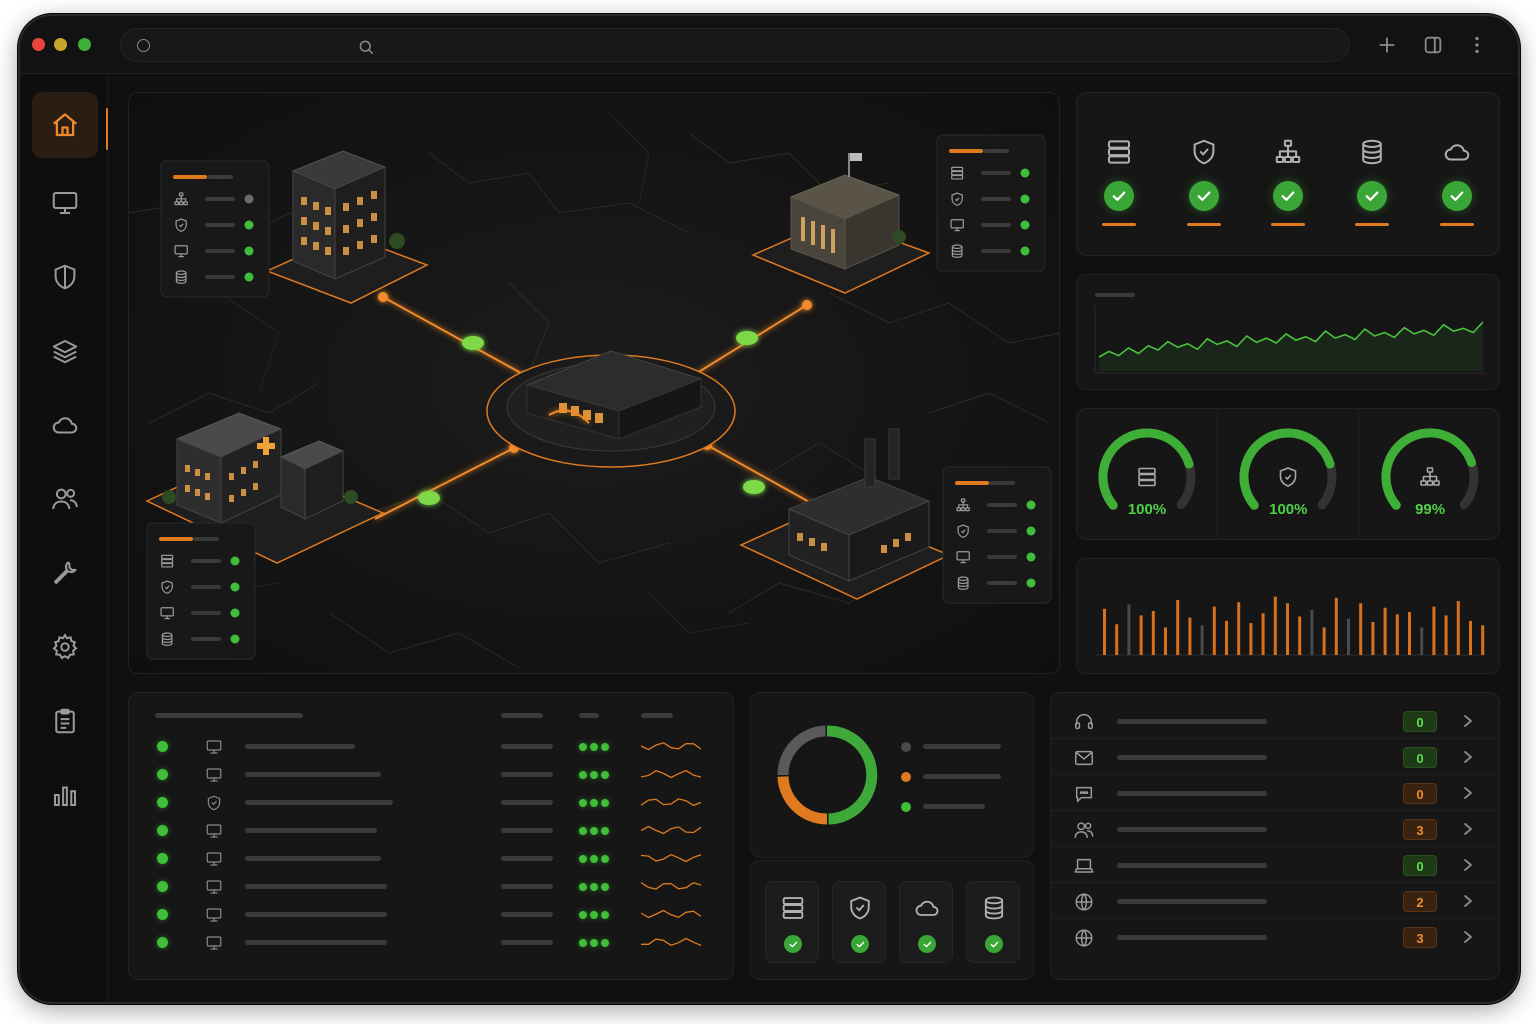 The image size is (1536, 1024). I want to click on distribution-donut-chart, so click(827, 775).